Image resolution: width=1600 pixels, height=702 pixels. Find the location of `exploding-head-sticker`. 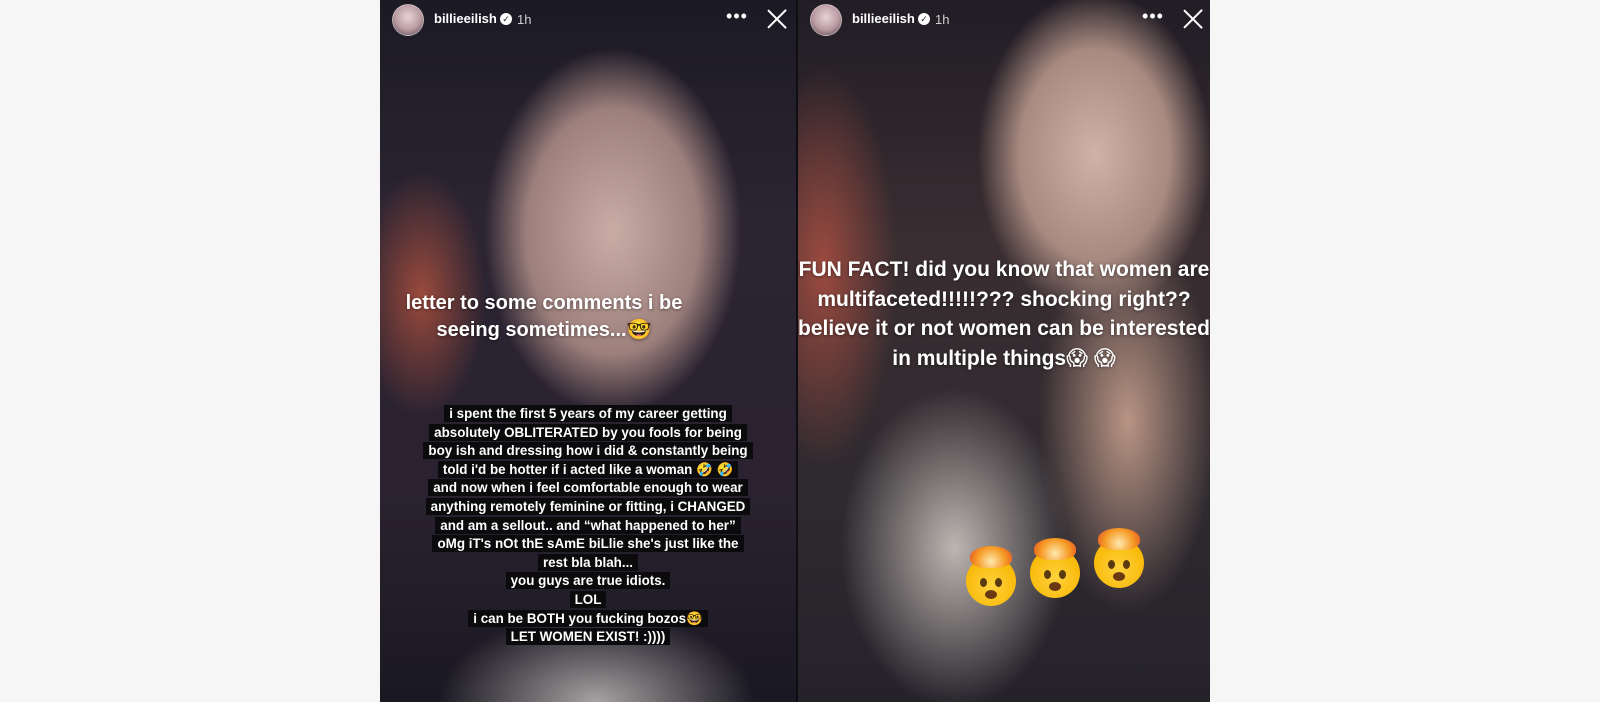

exploding-head-sticker is located at coordinates (1066, 568).